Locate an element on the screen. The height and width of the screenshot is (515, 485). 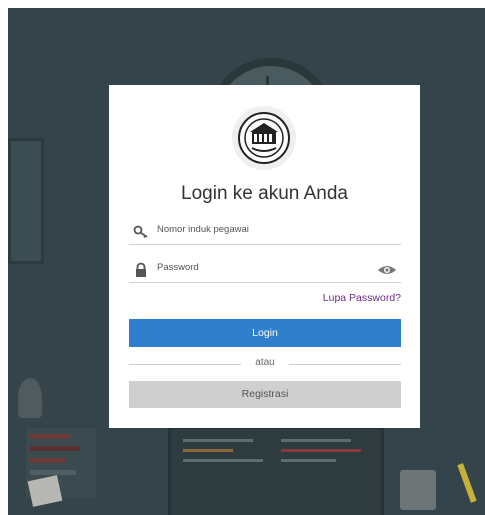
lock-icon is located at coordinates (141, 269).